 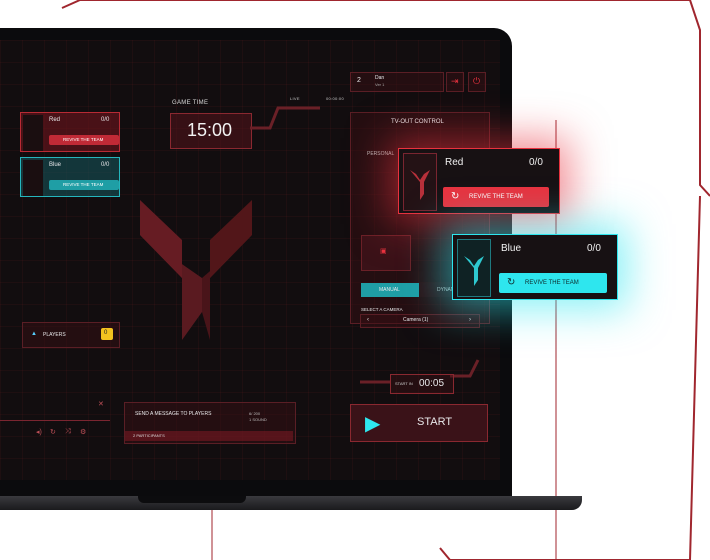 What do you see at coordinates (173, 414) in the screenshot?
I see `message-label: SEND A MESSAGE TO PLAYERS` at bounding box center [173, 414].